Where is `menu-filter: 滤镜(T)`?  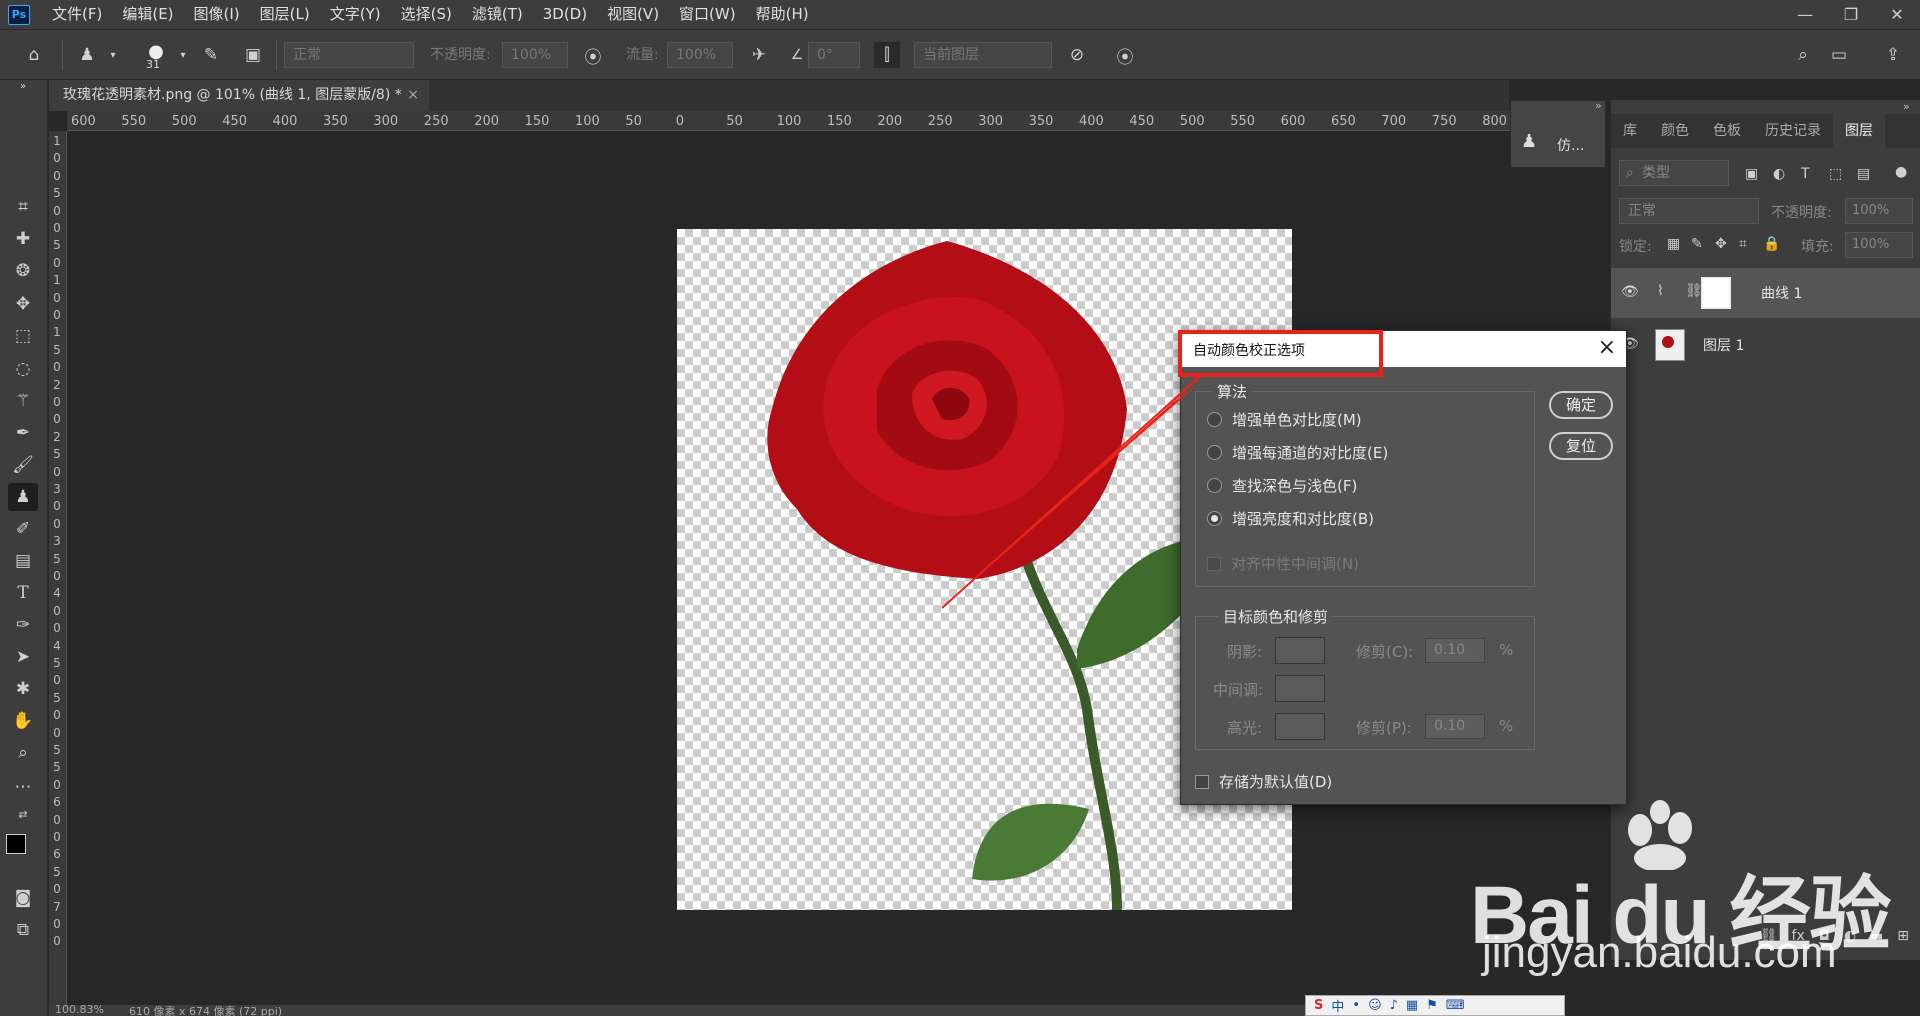 menu-filter: 滤镜(T) is located at coordinates (497, 14).